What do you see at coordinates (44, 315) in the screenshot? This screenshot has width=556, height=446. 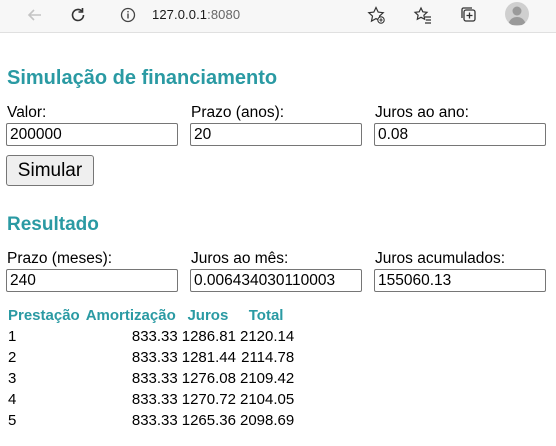 I see `header-prestacao: Prestação` at bounding box center [44, 315].